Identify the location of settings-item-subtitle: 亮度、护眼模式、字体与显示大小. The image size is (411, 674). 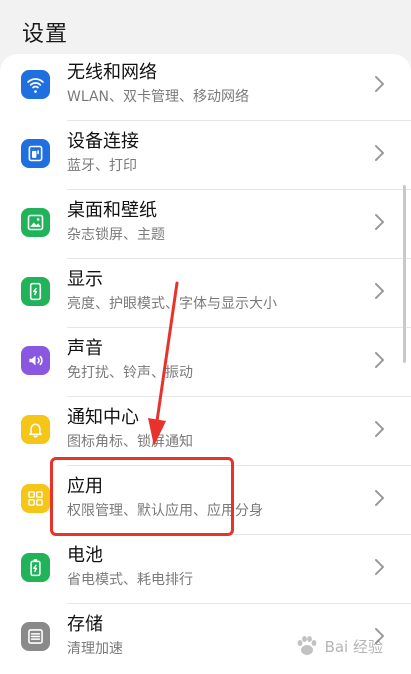
(172, 304).